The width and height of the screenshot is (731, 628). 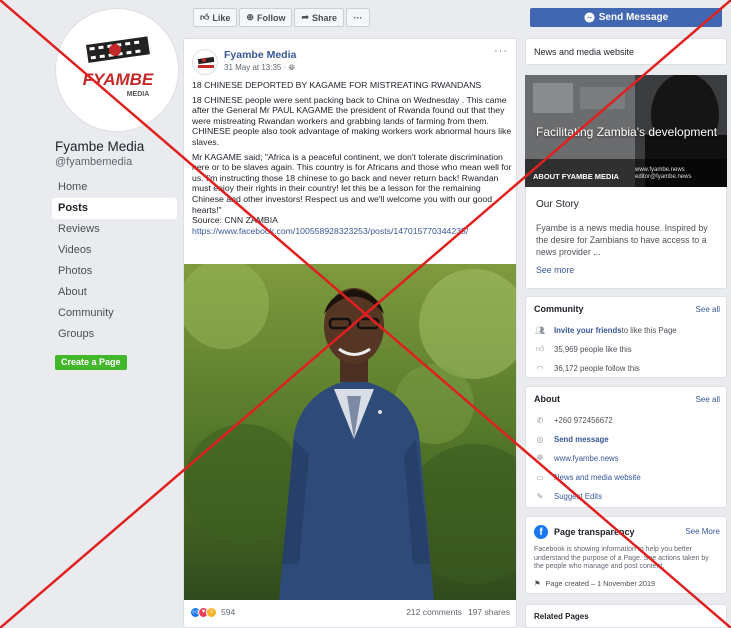 I want to click on people-icon: 👥︎, so click(x=540, y=330).